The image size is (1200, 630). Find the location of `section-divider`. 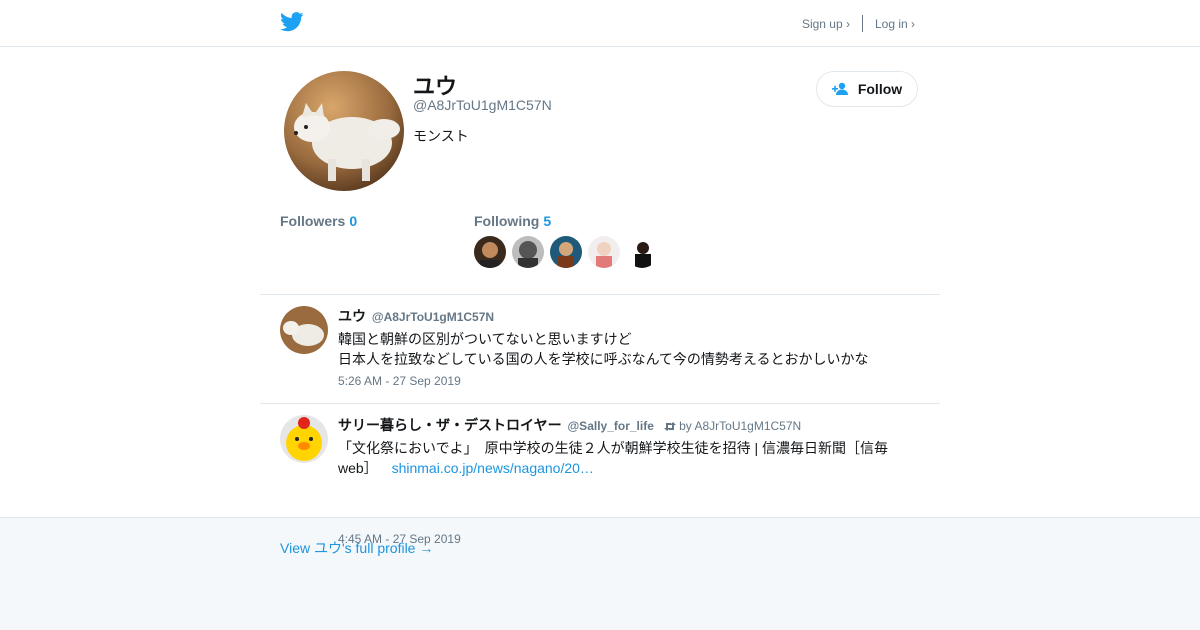

section-divider is located at coordinates (600, 294).